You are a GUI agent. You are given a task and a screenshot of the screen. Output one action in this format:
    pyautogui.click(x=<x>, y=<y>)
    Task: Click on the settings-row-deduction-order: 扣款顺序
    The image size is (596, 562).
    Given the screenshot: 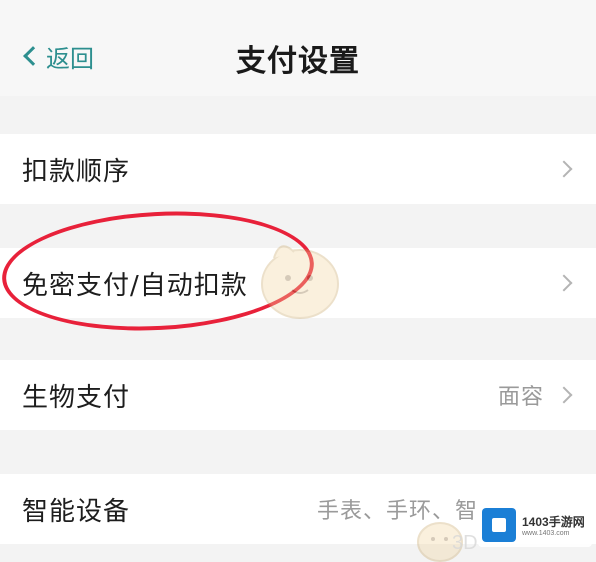 What is the action you would take?
    pyautogui.click(x=298, y=169)
    